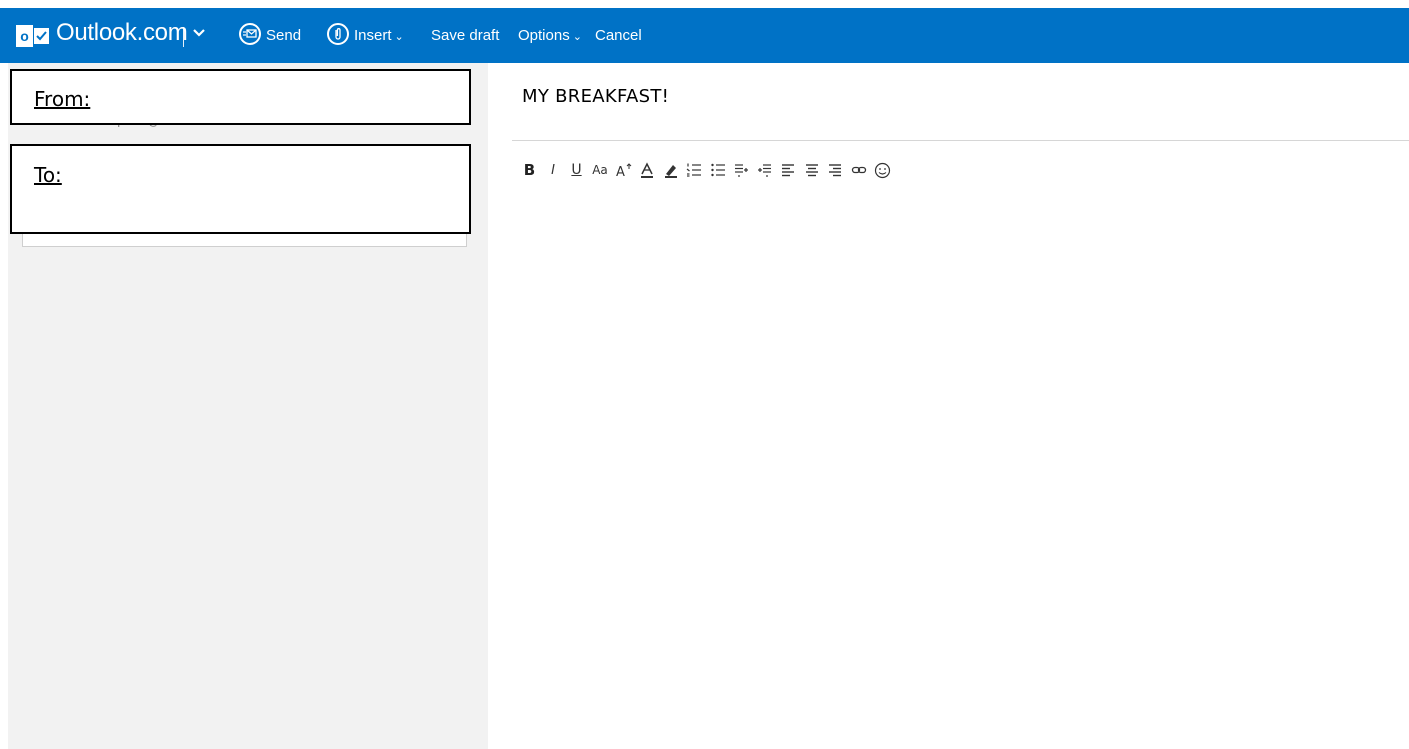 This screenshot has height=749, width=1409. Describe the element at coordinates (882, 170) in the screenshot. I see `emoticon-icon` at that location.